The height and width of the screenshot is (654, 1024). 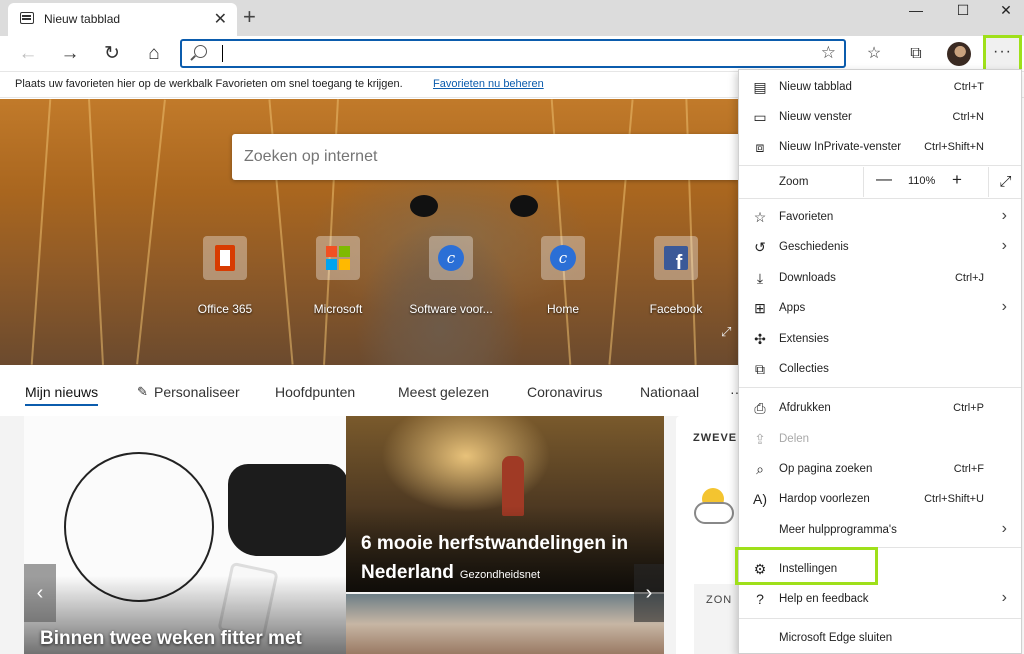 I want to click on news-tab-my-news: Mijn nieuws, so click(x=62, y=395).